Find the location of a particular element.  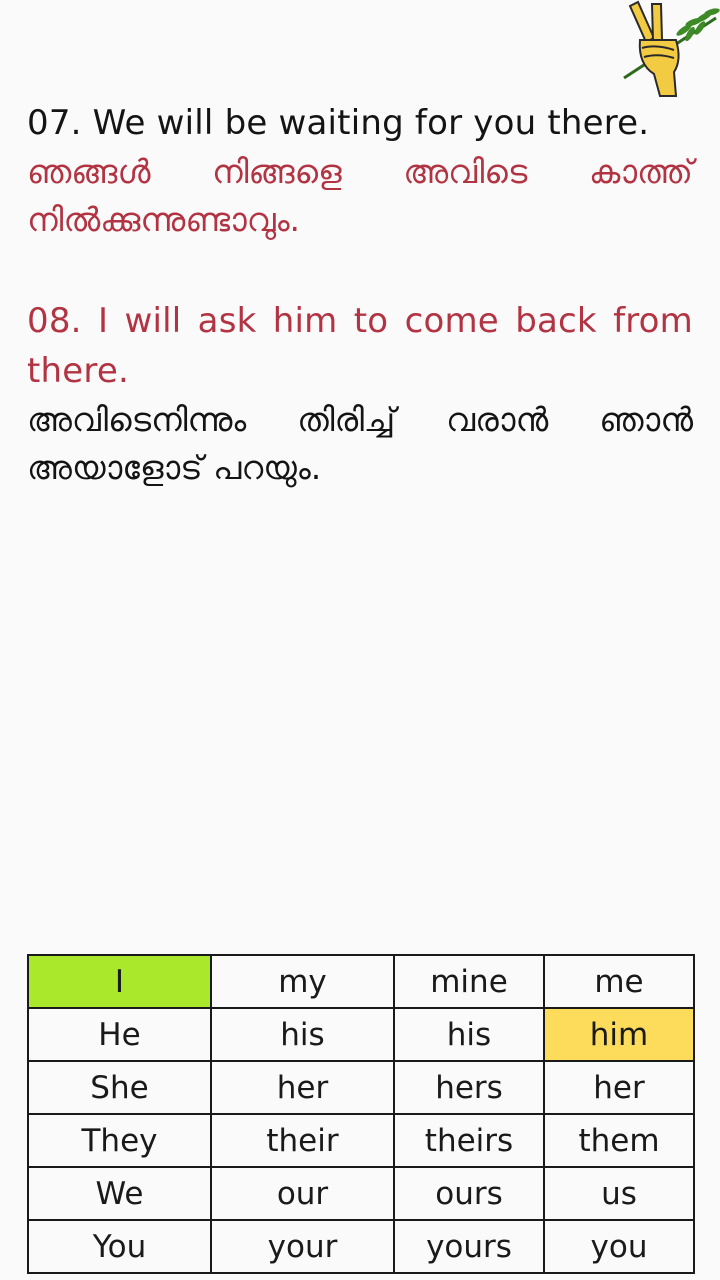

table-cell: my is located at coordinates (302, 981).